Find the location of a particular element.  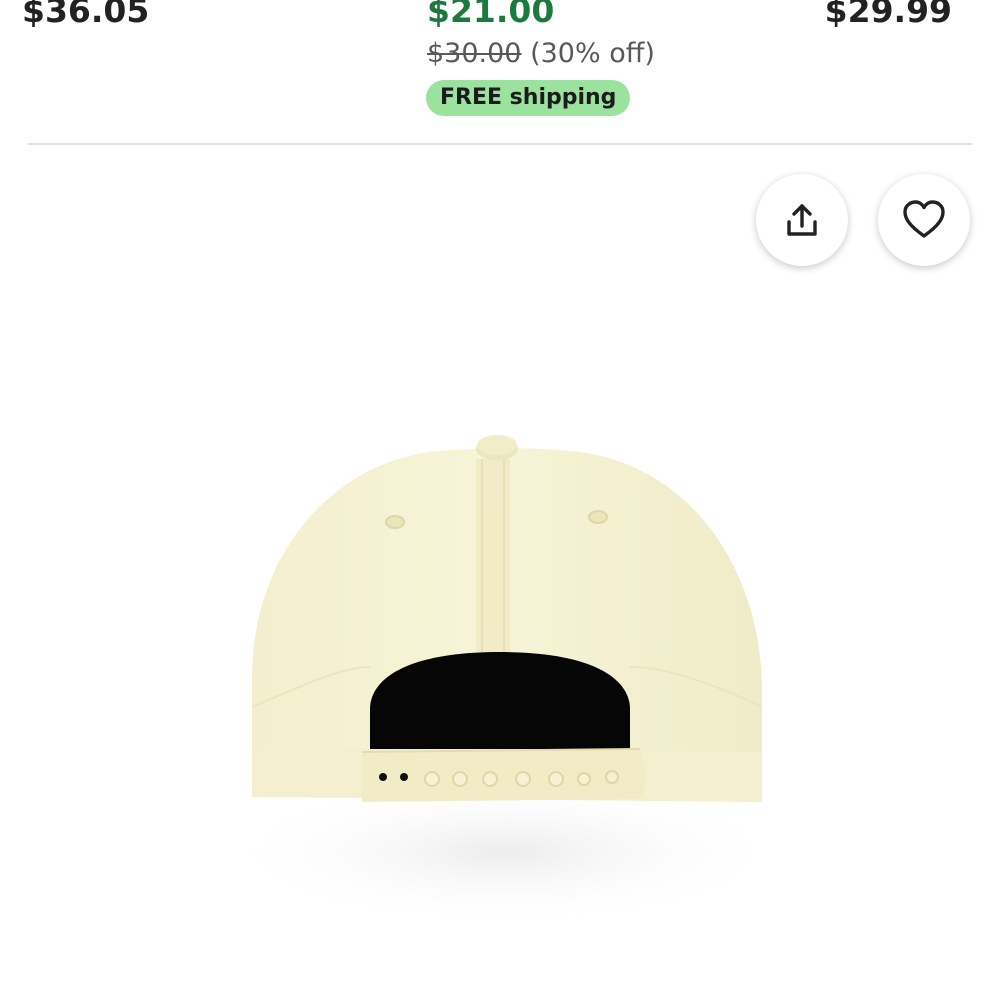

original-price: $30.00 is located at coordinates (474, 53).